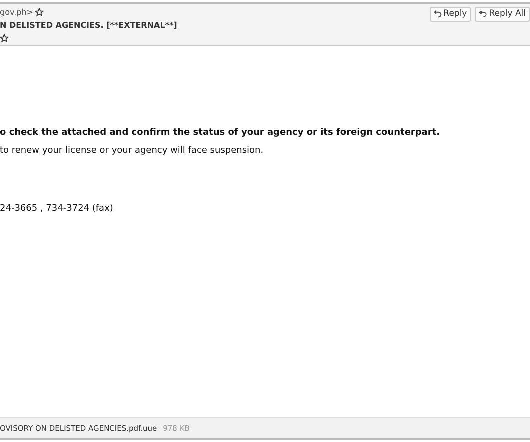 This screenshot has height=442, width=530. What do you see at coordinates (483, 14) in the screenshot?
I see `double-arrow-icon` at bounding box center [483, 14].